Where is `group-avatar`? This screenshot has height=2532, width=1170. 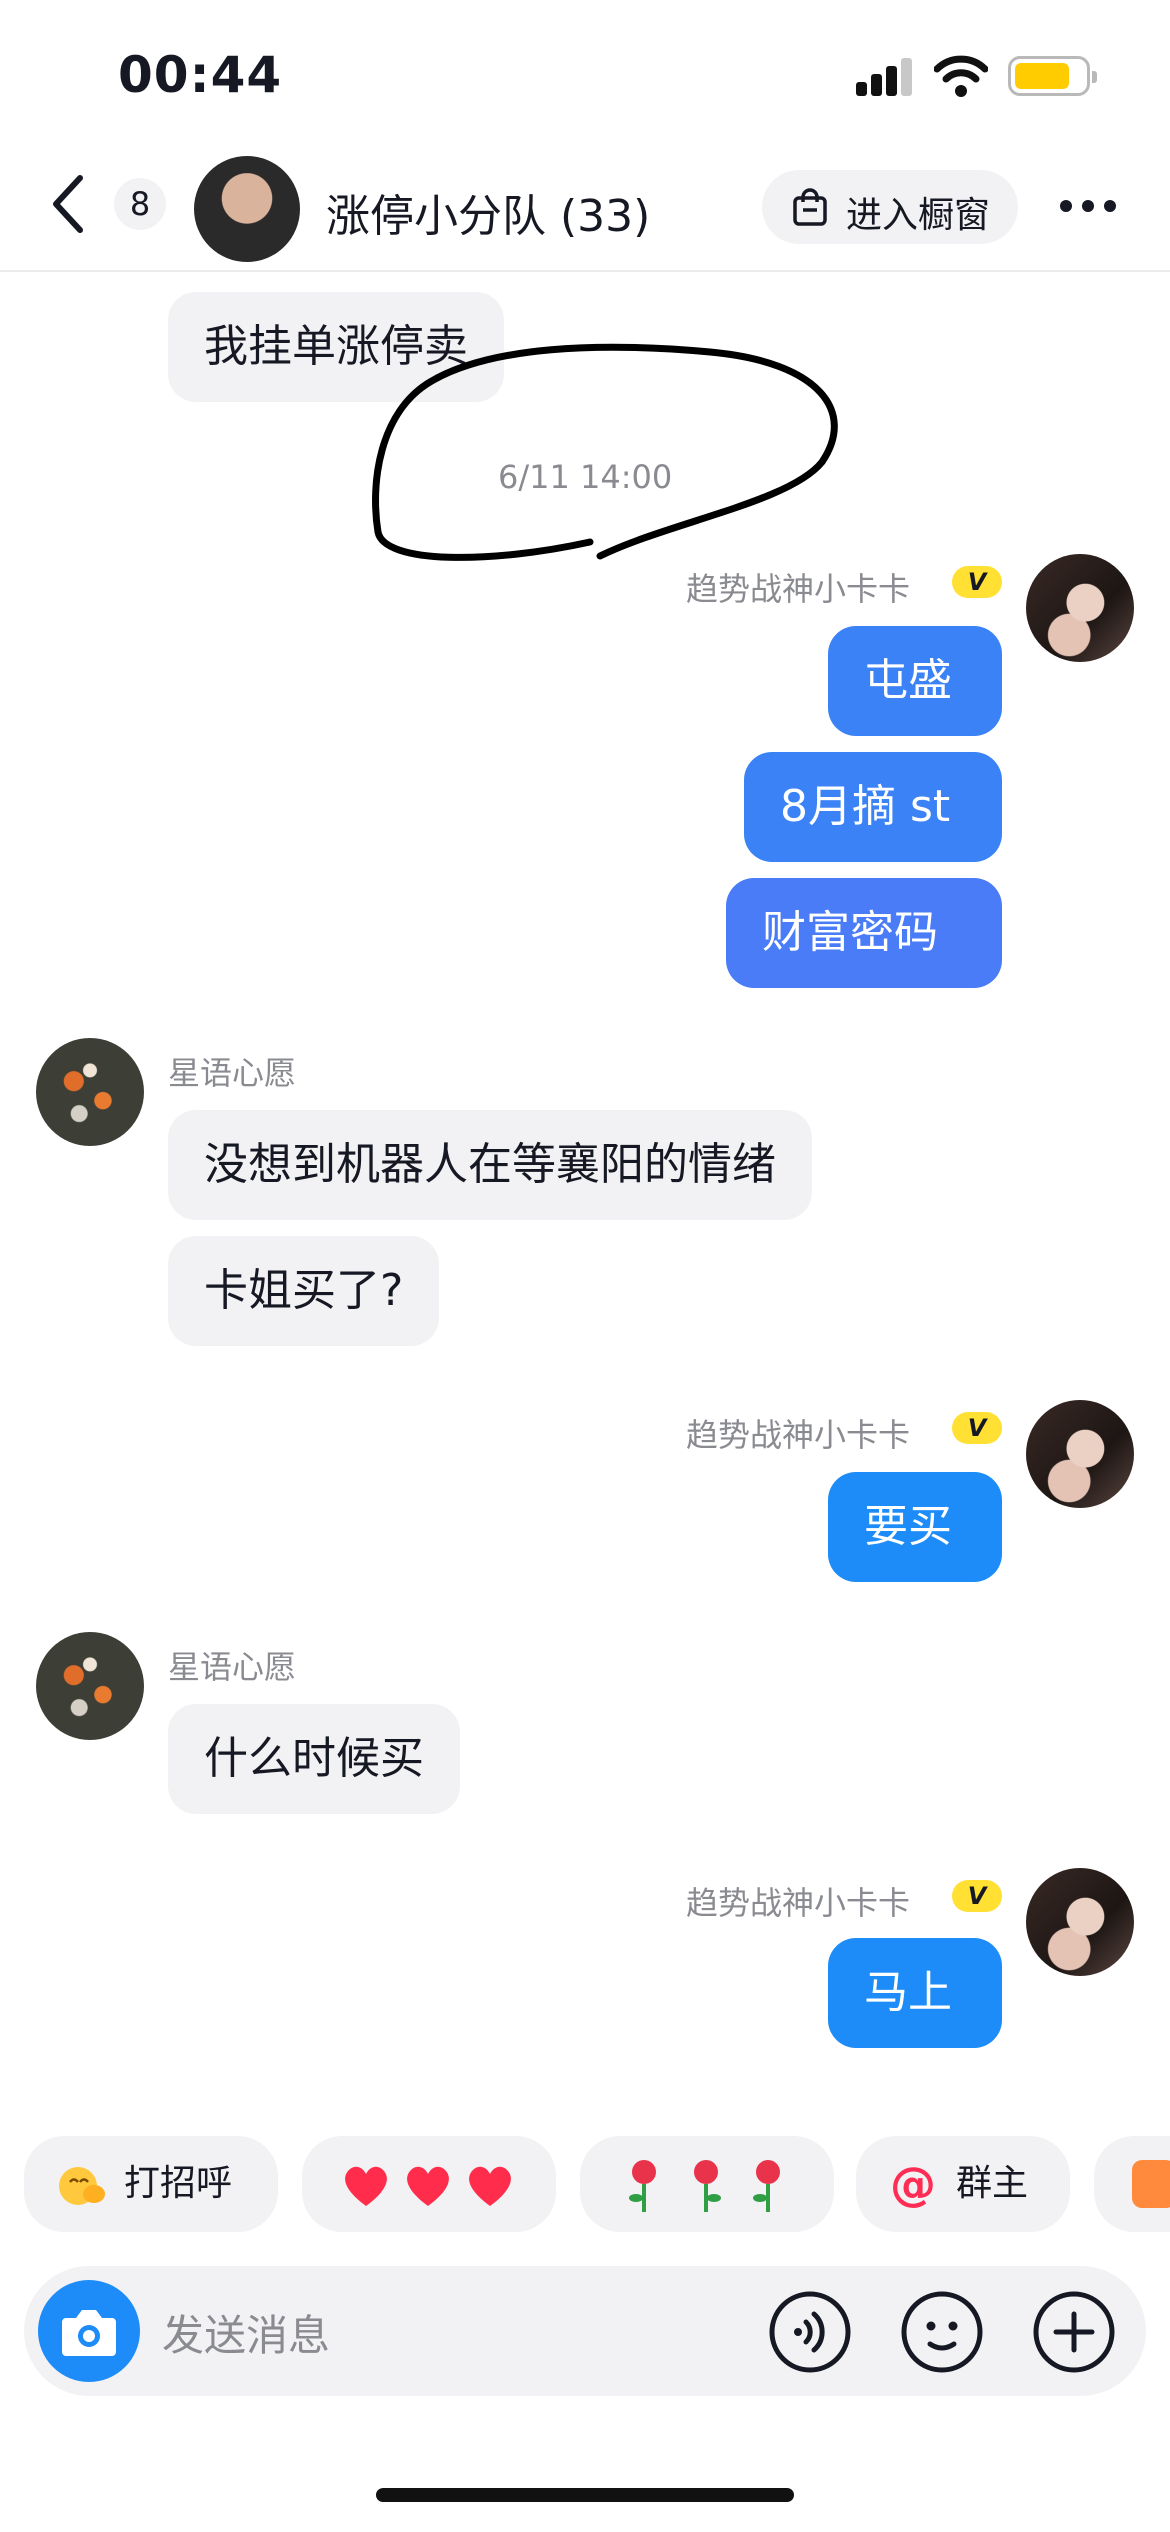 group-avatar is located at coordinates (247, 209).